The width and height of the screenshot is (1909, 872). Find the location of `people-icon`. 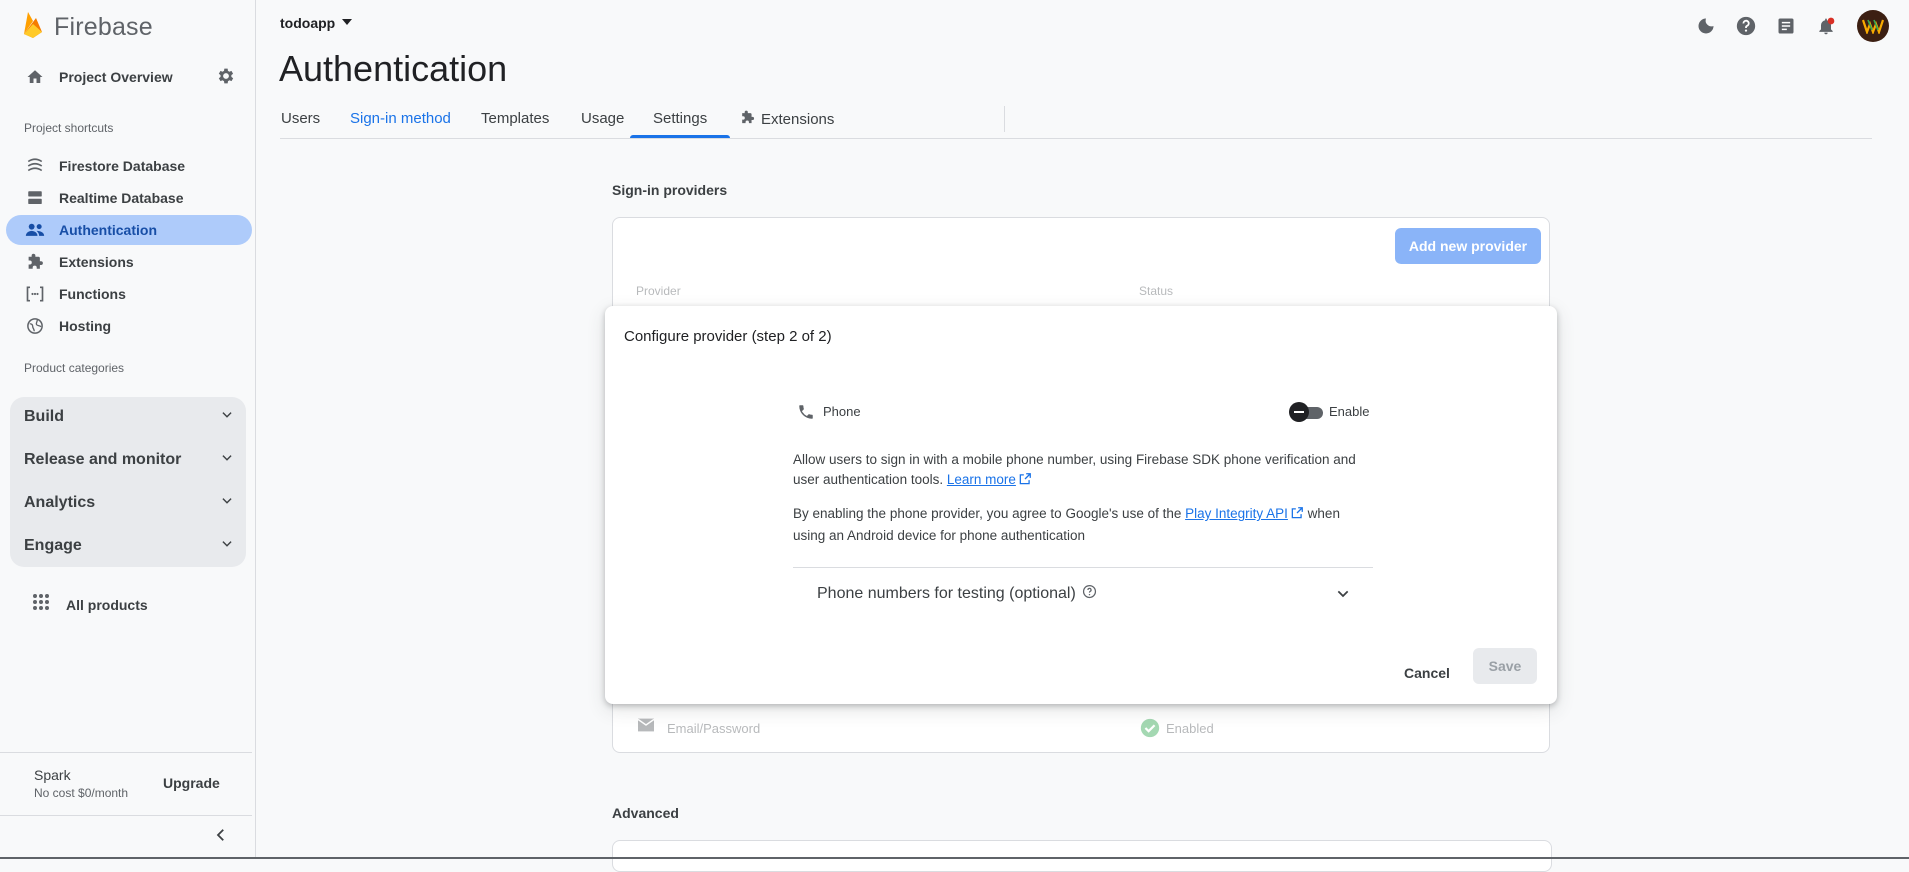

people-icon is located at coordinates (35, 230).